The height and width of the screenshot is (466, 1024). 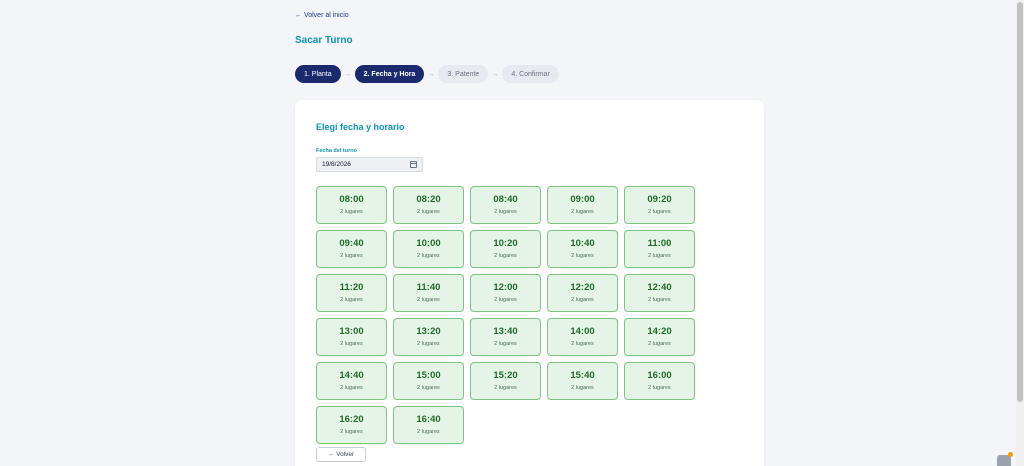 I want to click on slot-time: 14:00, so click(x=582, y=332).